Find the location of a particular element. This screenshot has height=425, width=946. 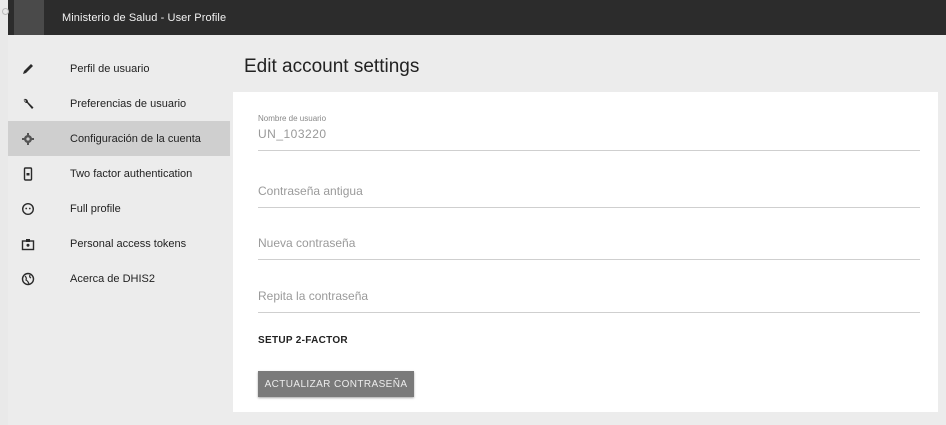

sidebar-item-perfil: Perfil de usuario is located at coordinates (119, 68).